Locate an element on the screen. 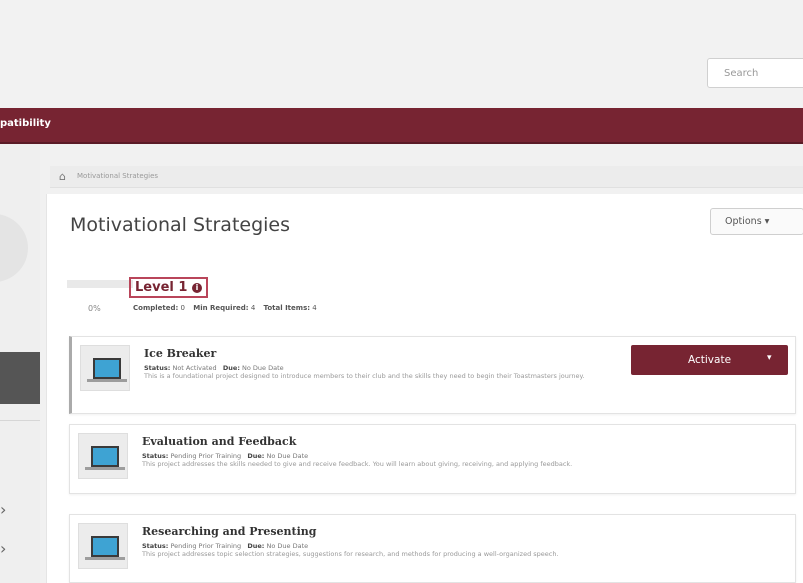 This screenshot has width=803, height=583. caret-down-icon: ▾ is located at coordinates (769, 358).